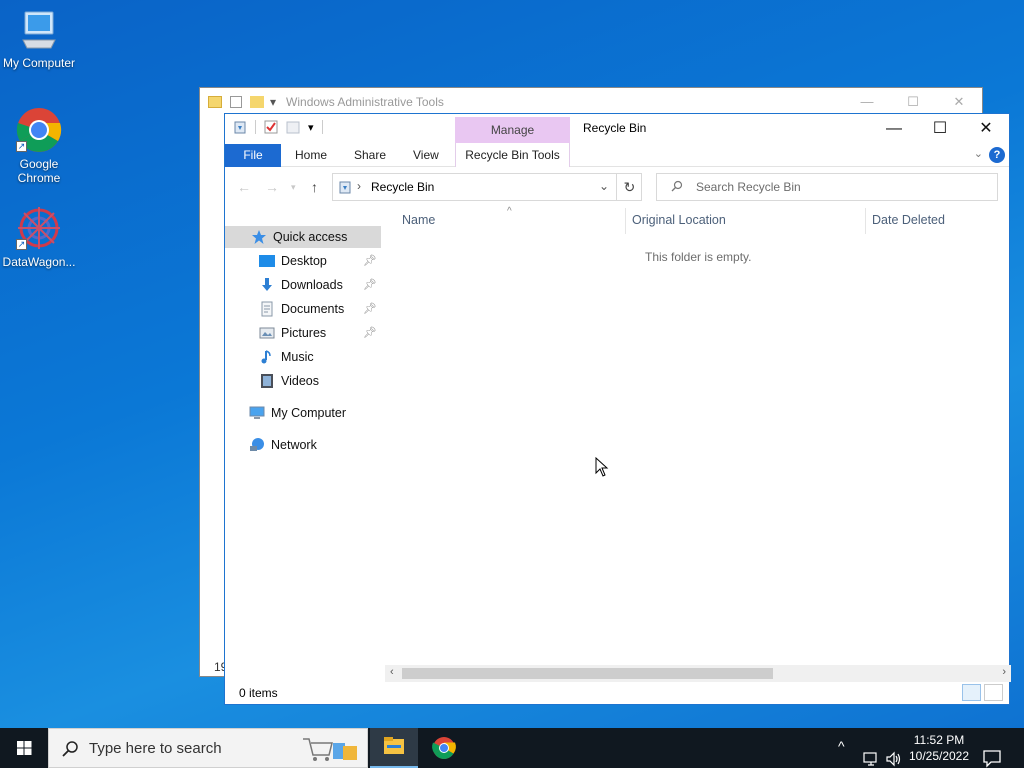 The width and height of the screenshot is (1024, 768). Describe the element at coordinates (509, 211) in the screenshot. I see `sort-ascending-icon: ^` at that location.